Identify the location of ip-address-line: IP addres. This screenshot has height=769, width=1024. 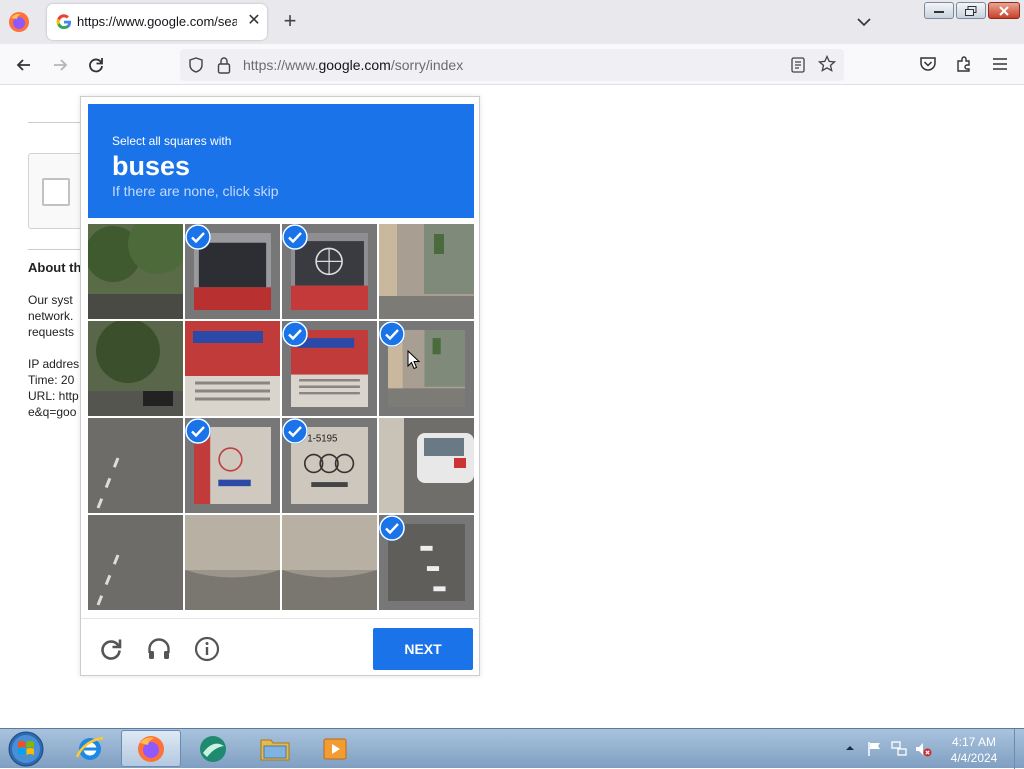
(54, 364).